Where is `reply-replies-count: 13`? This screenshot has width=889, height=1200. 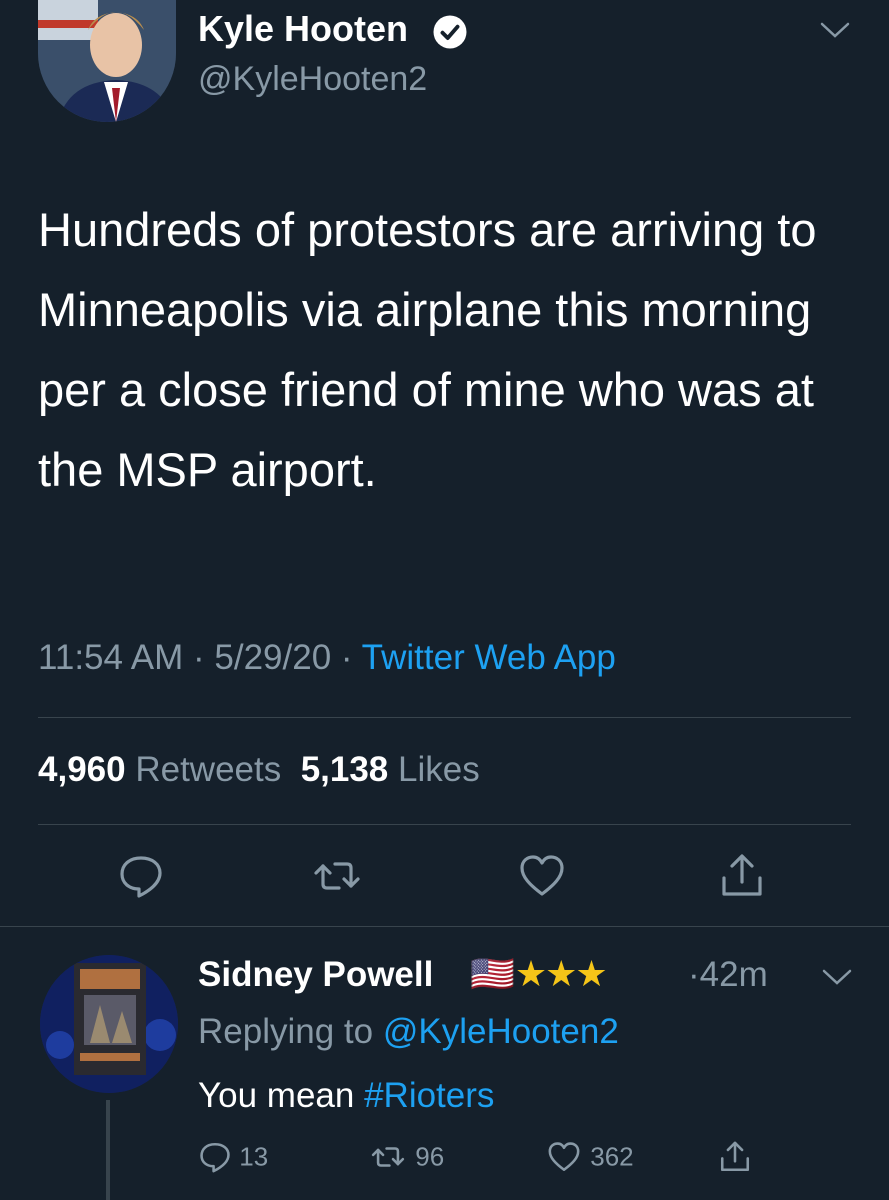
reply-replies-count: 13 is located at coordinates (254, 1156).